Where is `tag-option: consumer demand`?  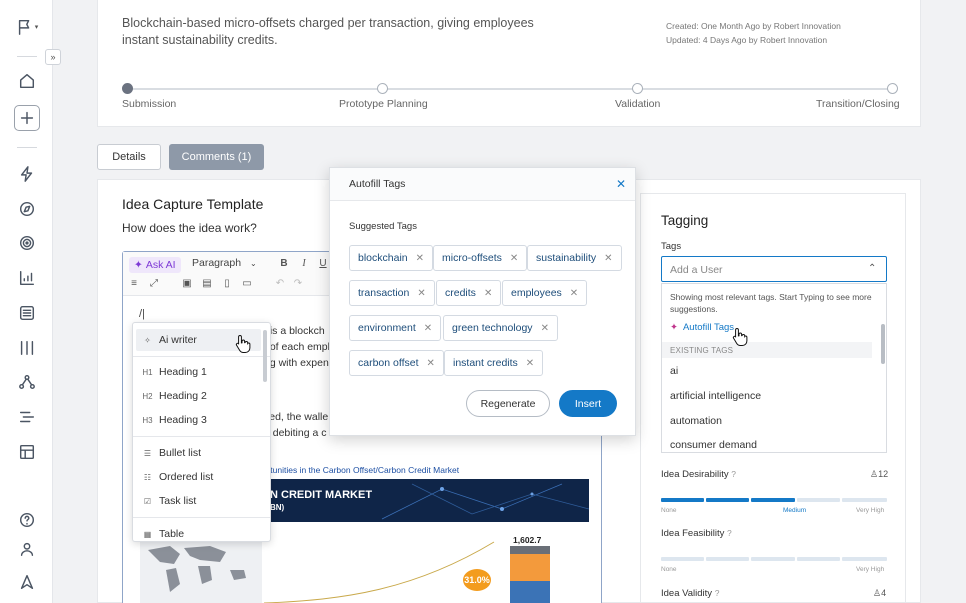
tag-option: consumer demand is located at coordinates (713, 445).